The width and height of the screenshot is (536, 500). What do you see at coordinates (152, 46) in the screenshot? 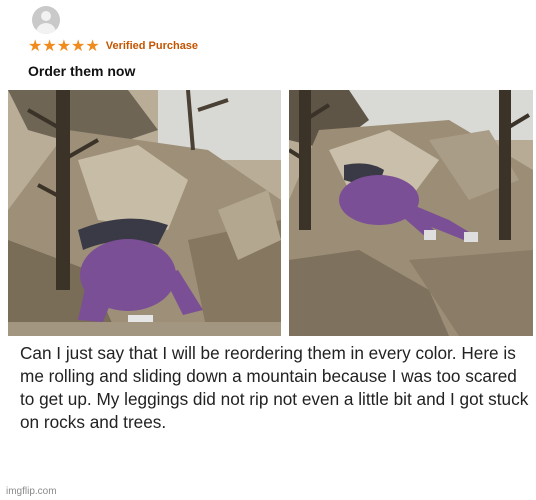
I see `verified-purchase-badge: Verified Purchase` at bounding box center [152, 46].